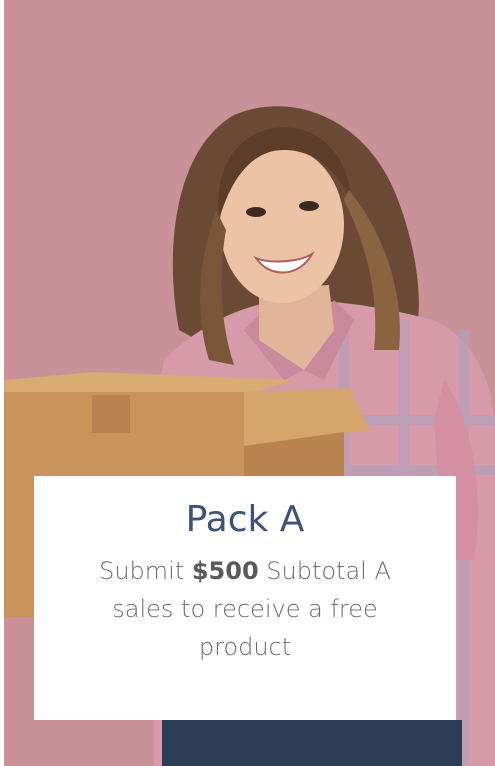 This screenshot has height=766, width=495. What do you see at coordinates (145, 571) in the screenshot?
I see `promo-text-before: Submit` at bounding box center [145, 571].